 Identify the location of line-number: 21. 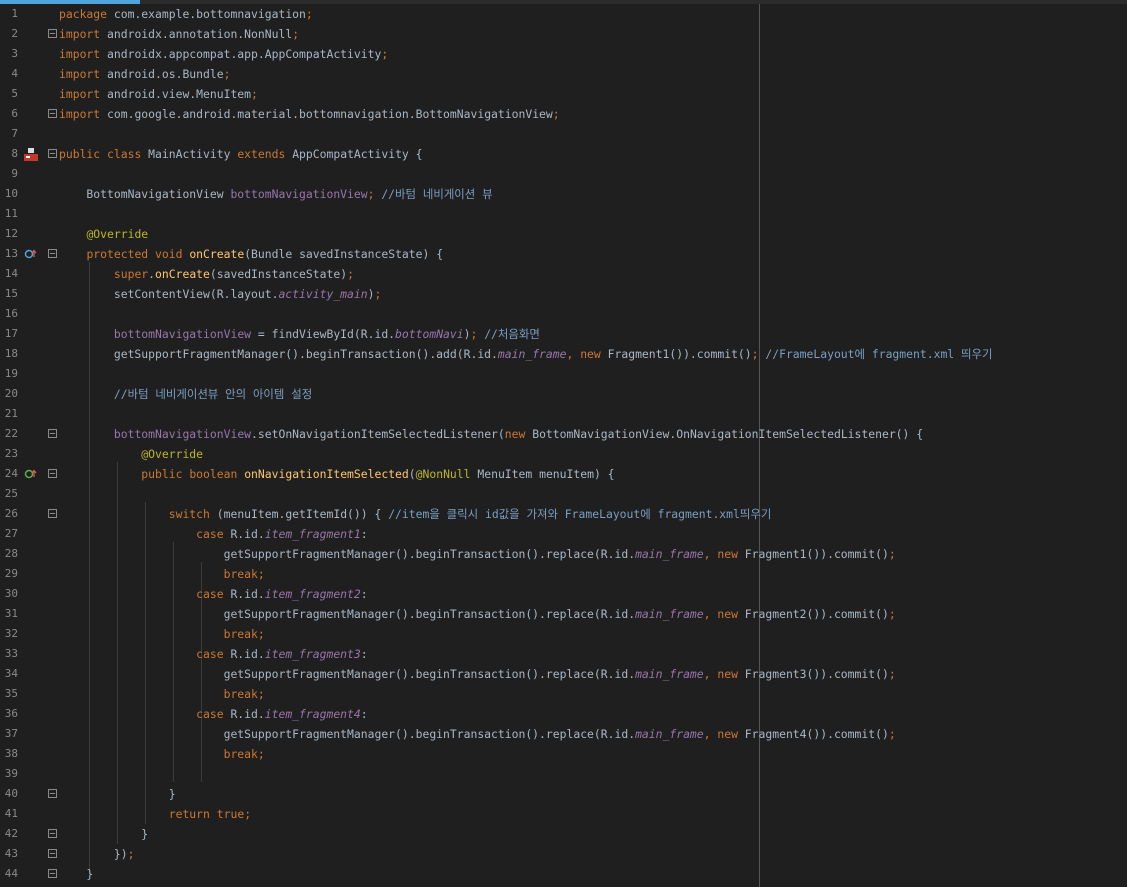
(11, 413).